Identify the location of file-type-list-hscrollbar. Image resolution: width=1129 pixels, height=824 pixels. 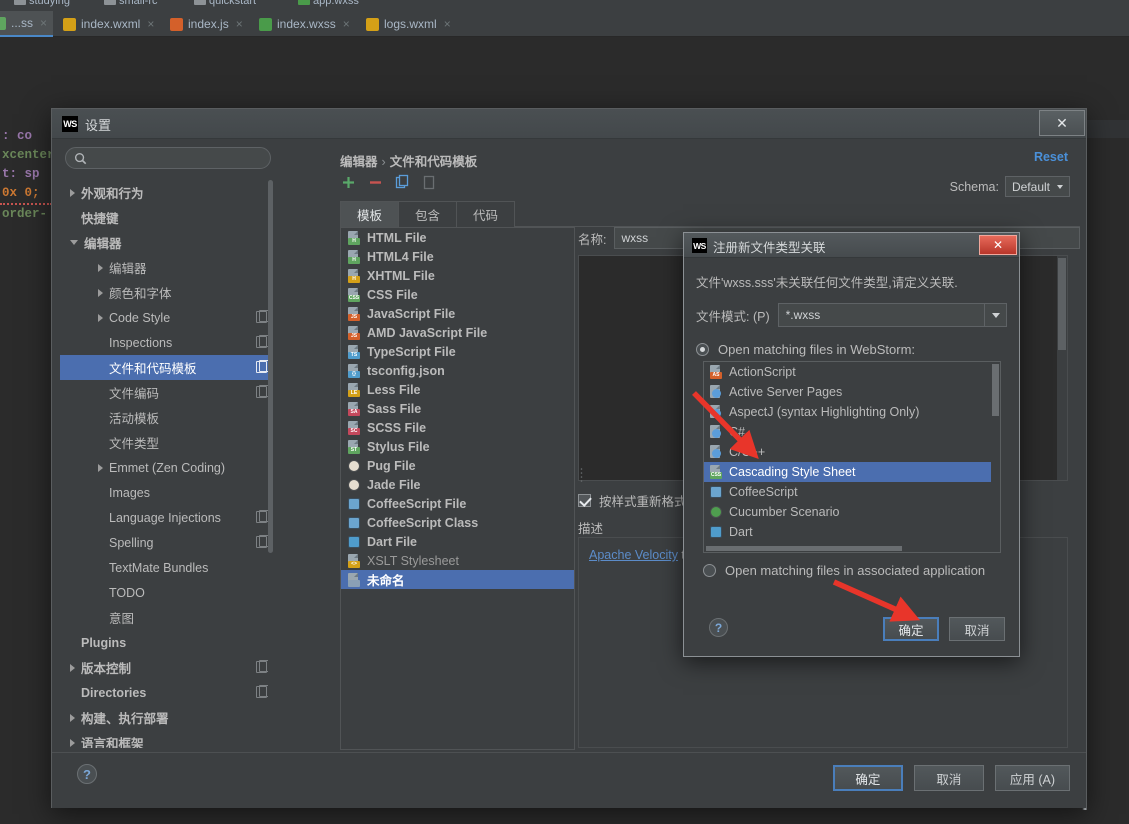
(847, 548).